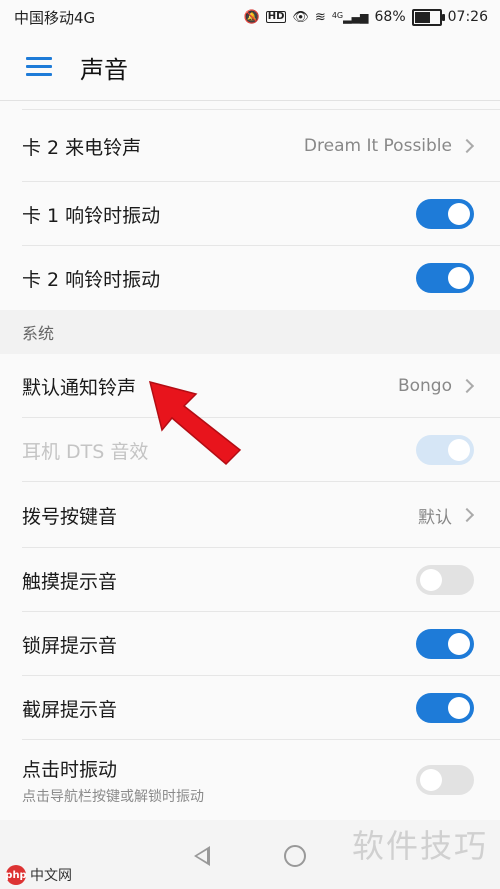 The height and width of the screenshot is (889, 500). Describe the element at coordinates (70, 581) in the screenshot. I see `row-label: 触摸提示音` at that location.